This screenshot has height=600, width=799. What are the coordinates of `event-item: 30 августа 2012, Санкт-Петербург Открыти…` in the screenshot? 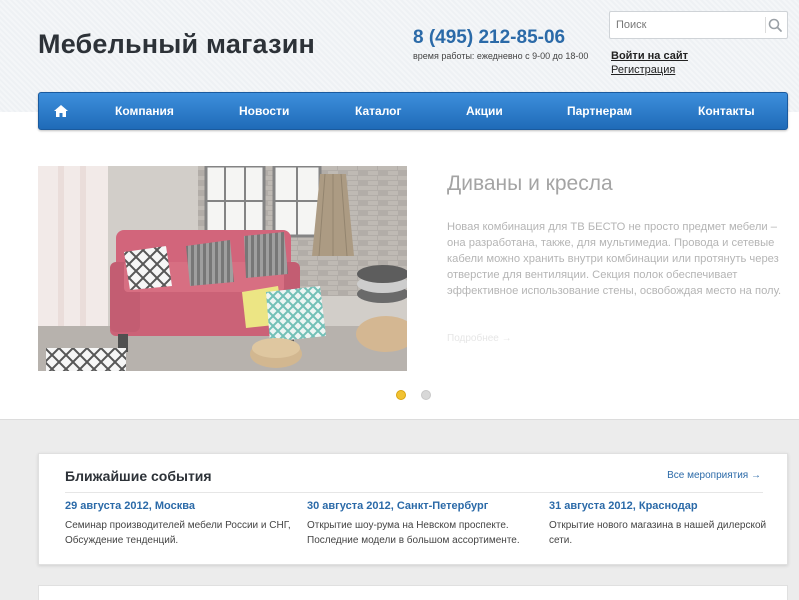 It's located at (422, 524).